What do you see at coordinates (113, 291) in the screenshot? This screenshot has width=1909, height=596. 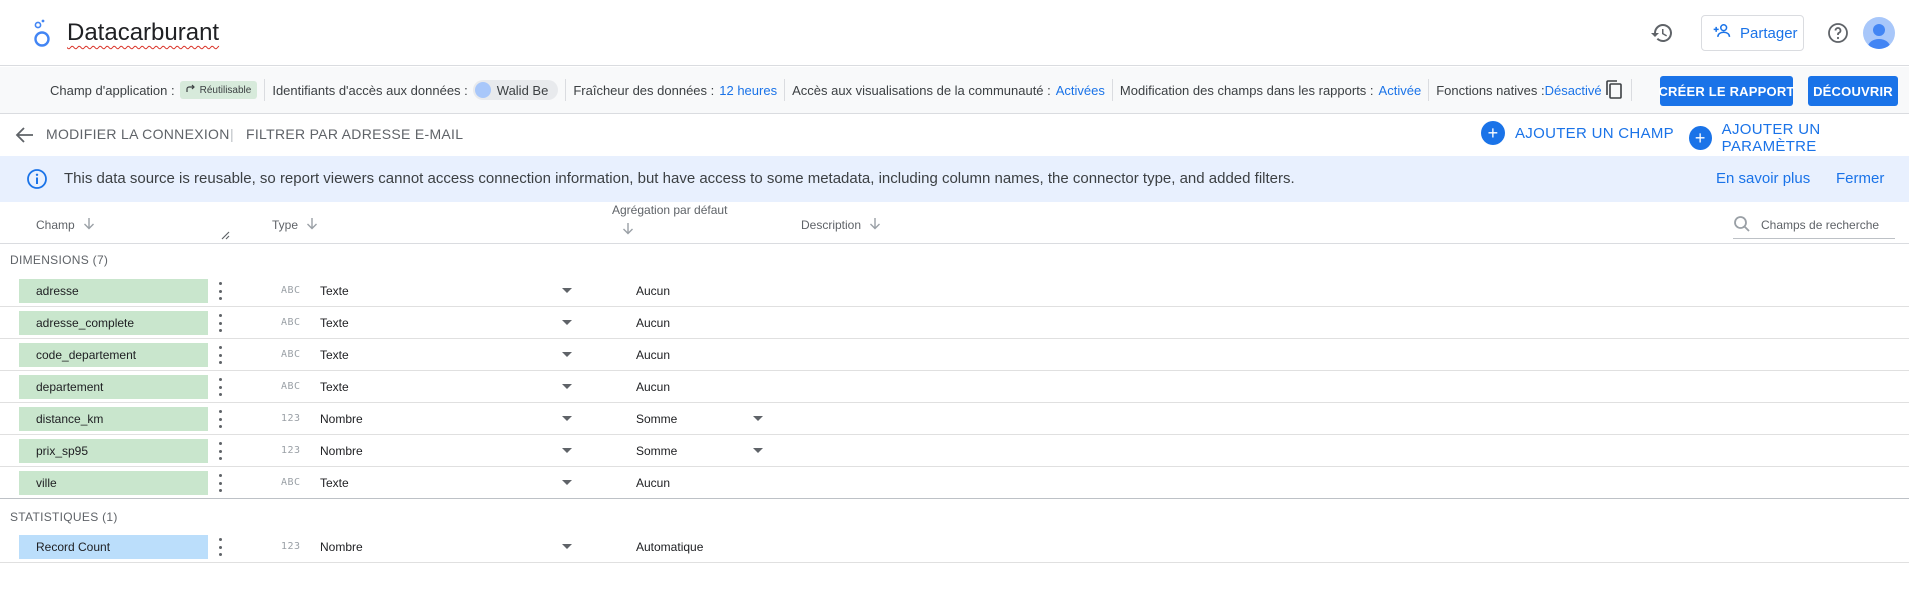 I see `field-name-chip: adresse` at bounding box center [113, 291].